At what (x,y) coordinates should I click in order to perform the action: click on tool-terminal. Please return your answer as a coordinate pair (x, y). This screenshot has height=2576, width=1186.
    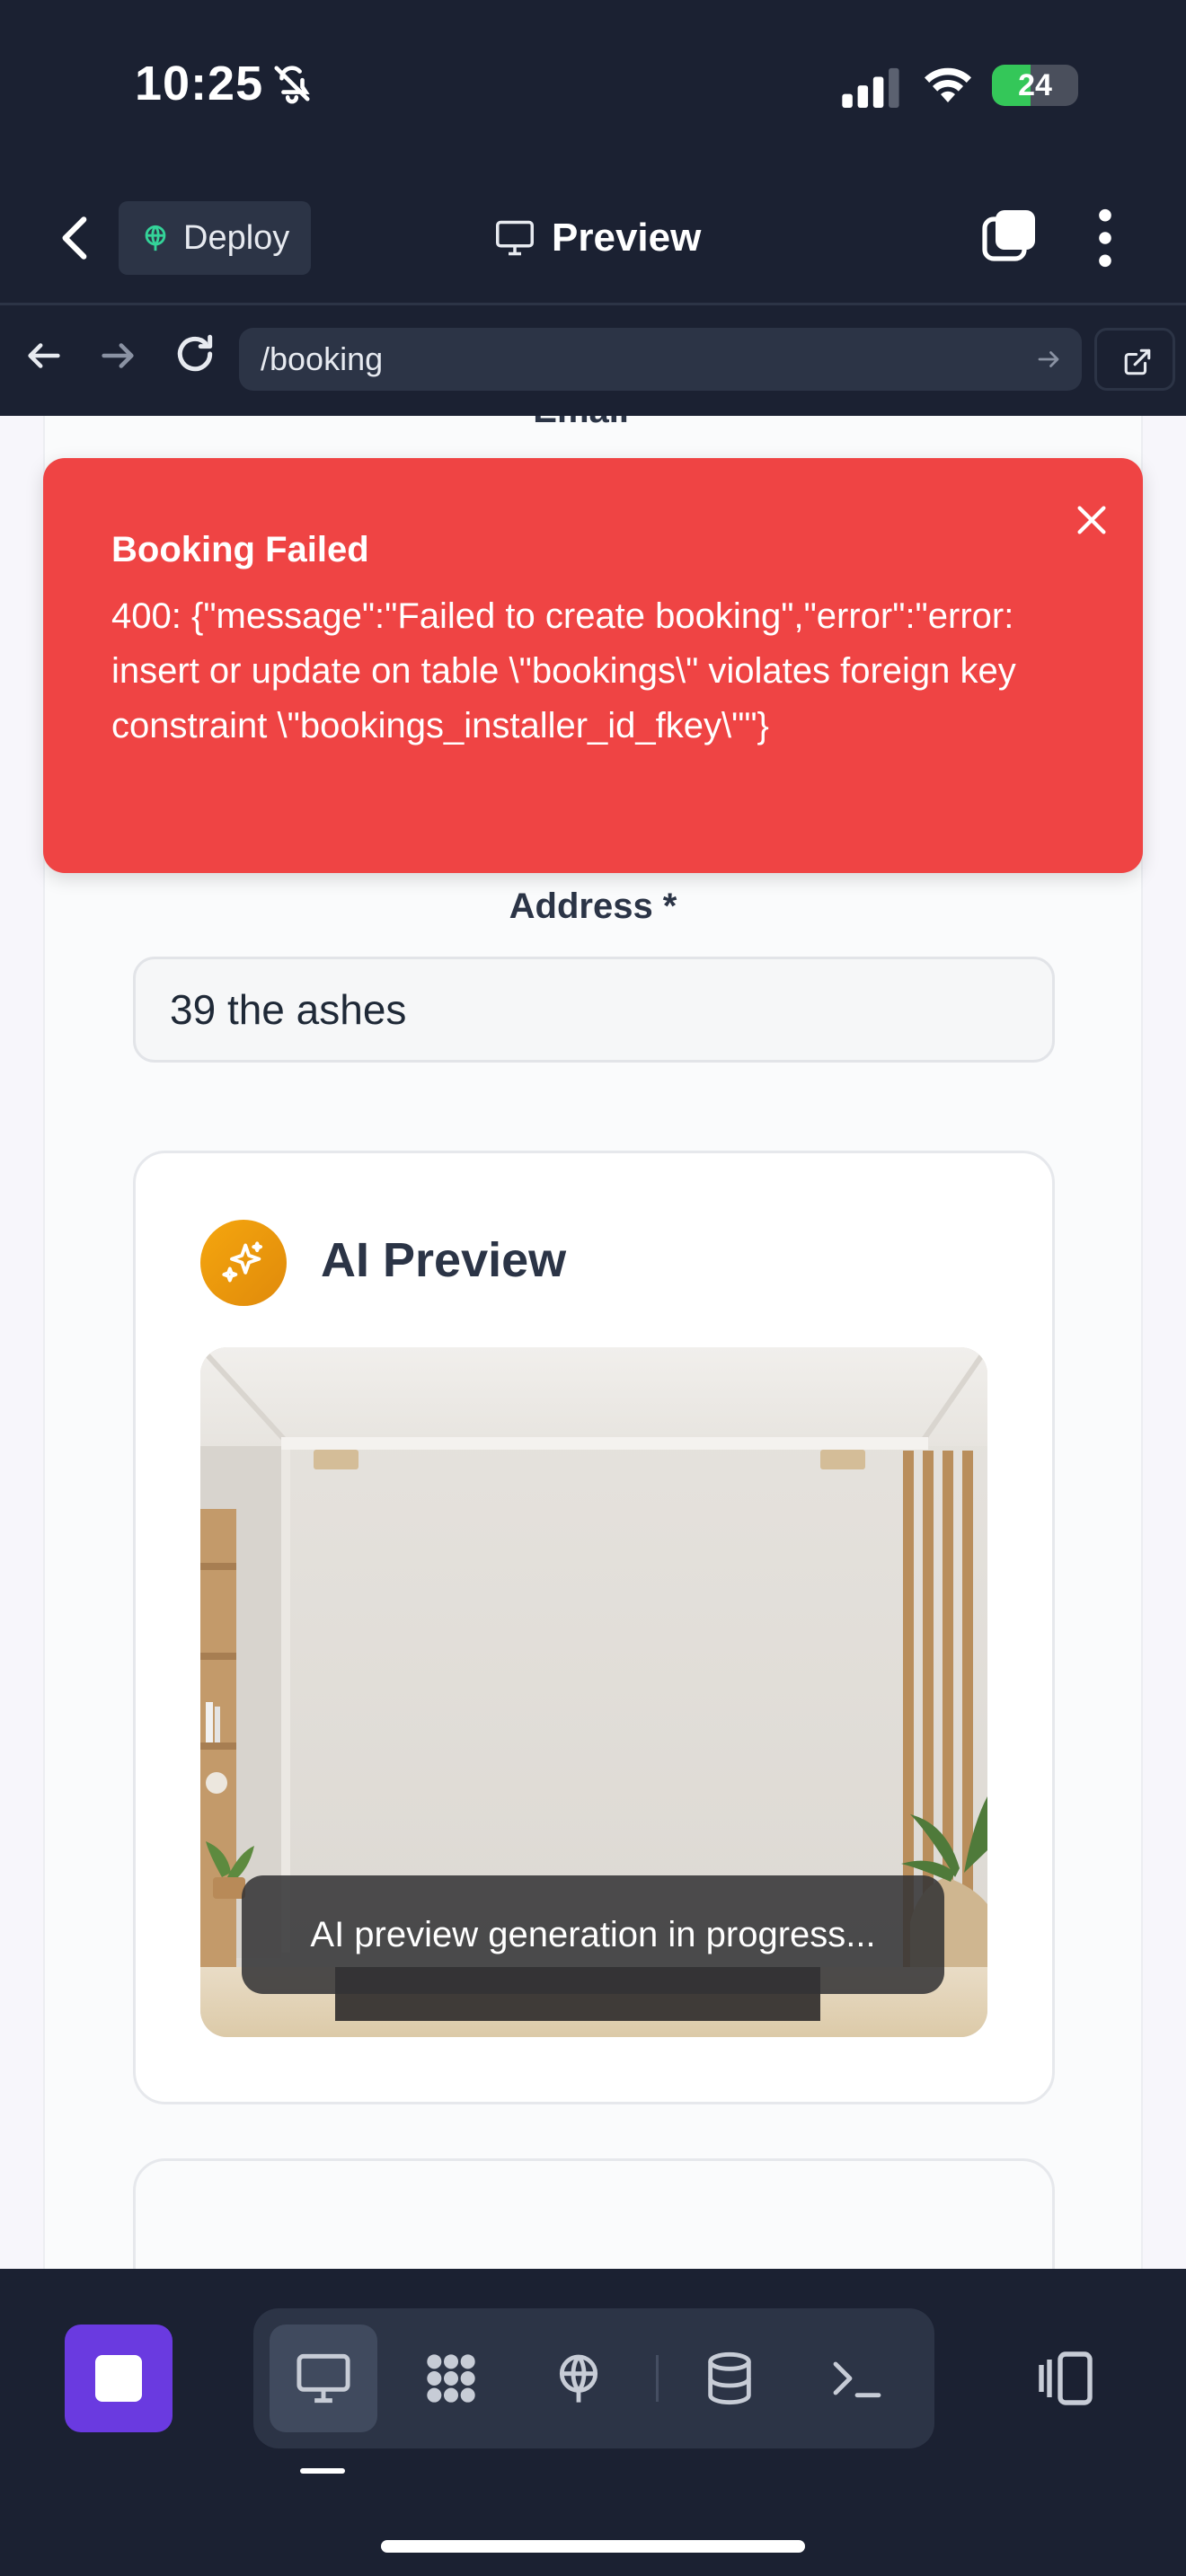
    Looking at the image, I should click on (857, 2378).